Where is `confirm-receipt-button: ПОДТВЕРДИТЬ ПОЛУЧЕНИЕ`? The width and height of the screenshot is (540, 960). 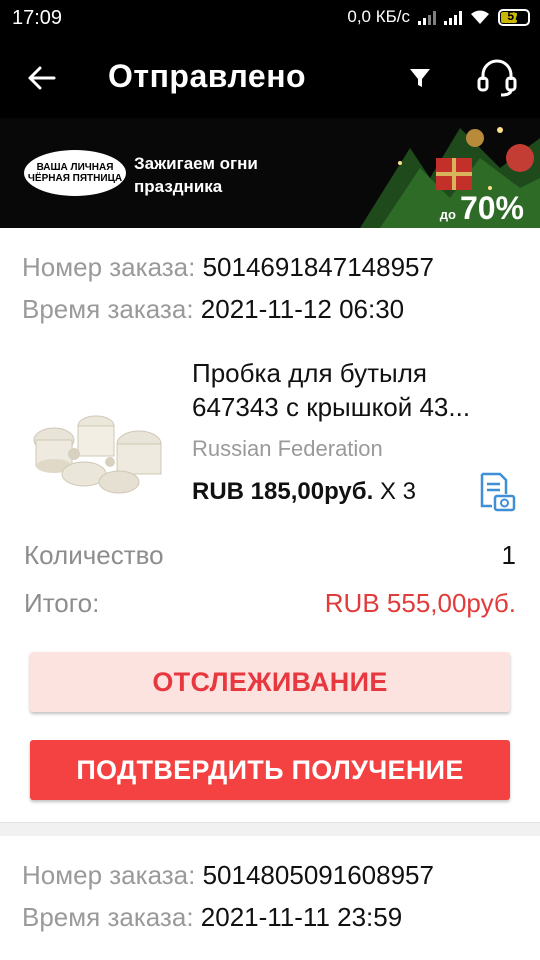
confirm-receipt-button: ПОДТВЕРДИТЬ ПОЛУЧЕНИЕ is located at coordinates (270, 770).